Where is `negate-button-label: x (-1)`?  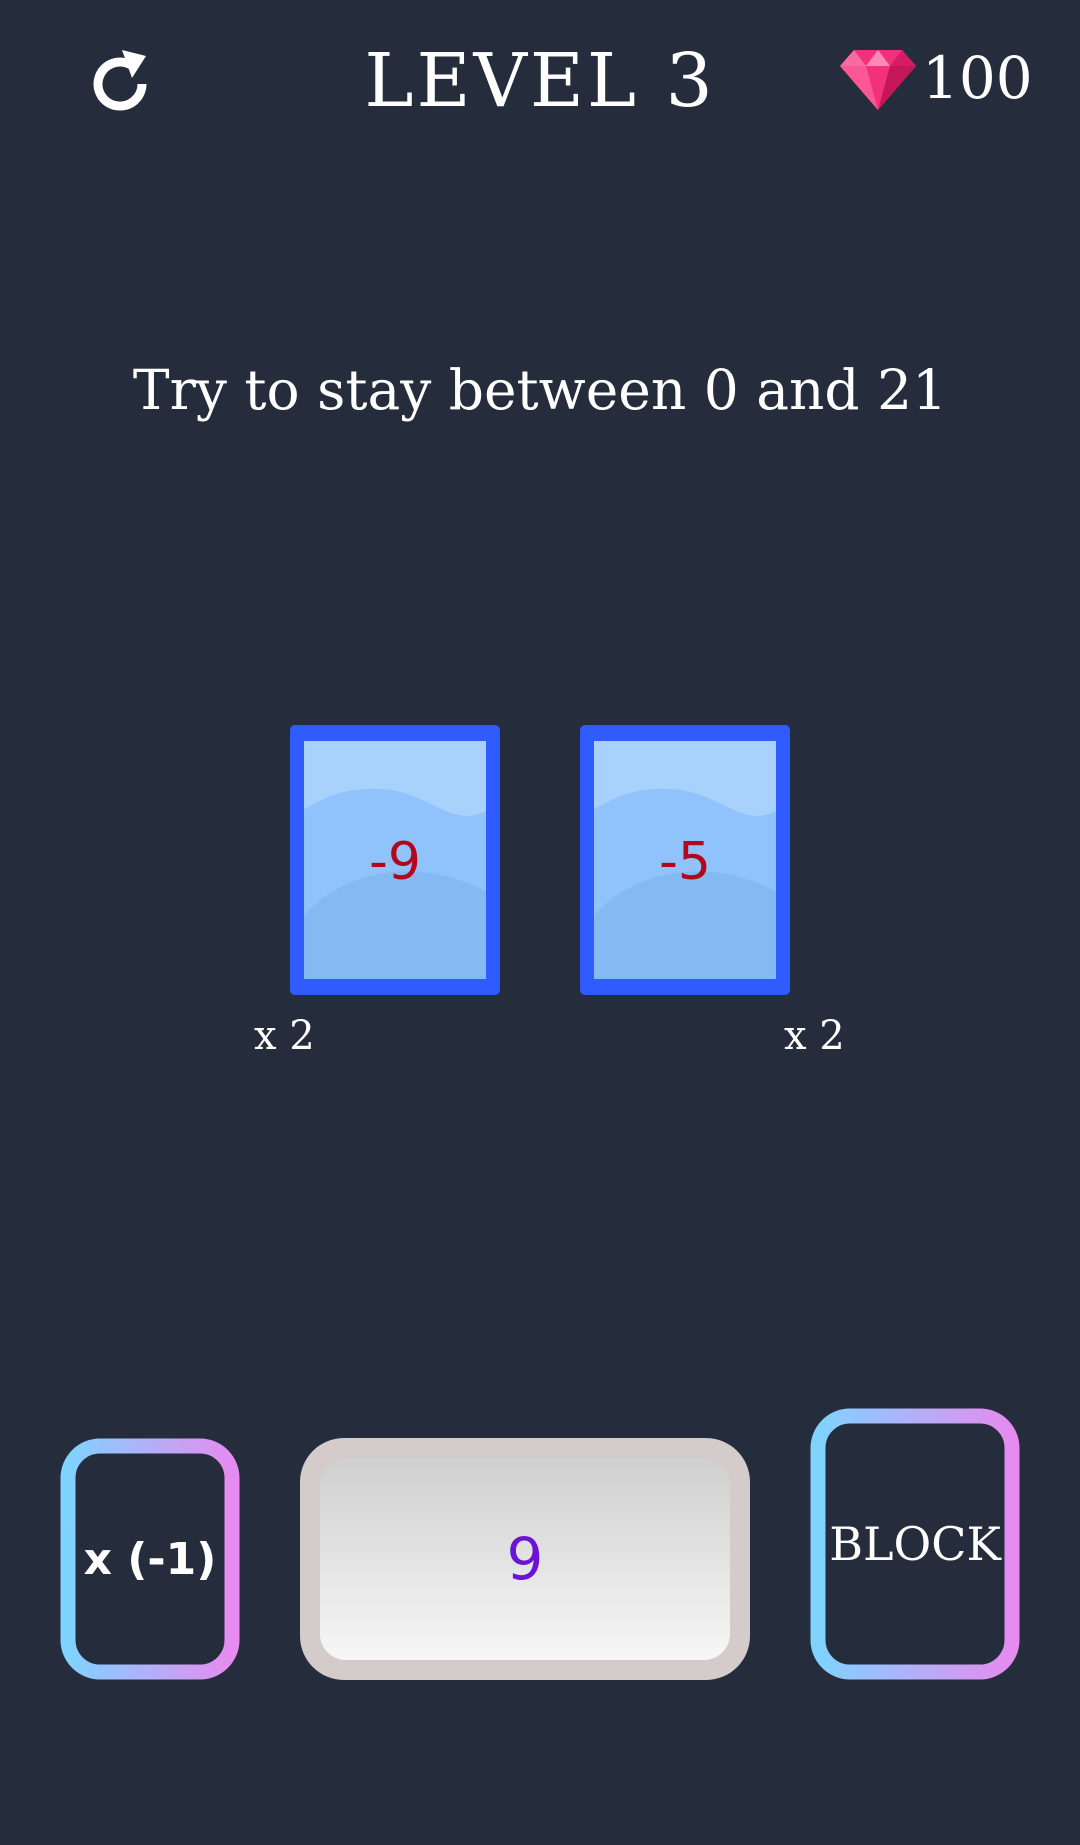
negate-button-label: x (-1) is located at coordinates (150, 1559).